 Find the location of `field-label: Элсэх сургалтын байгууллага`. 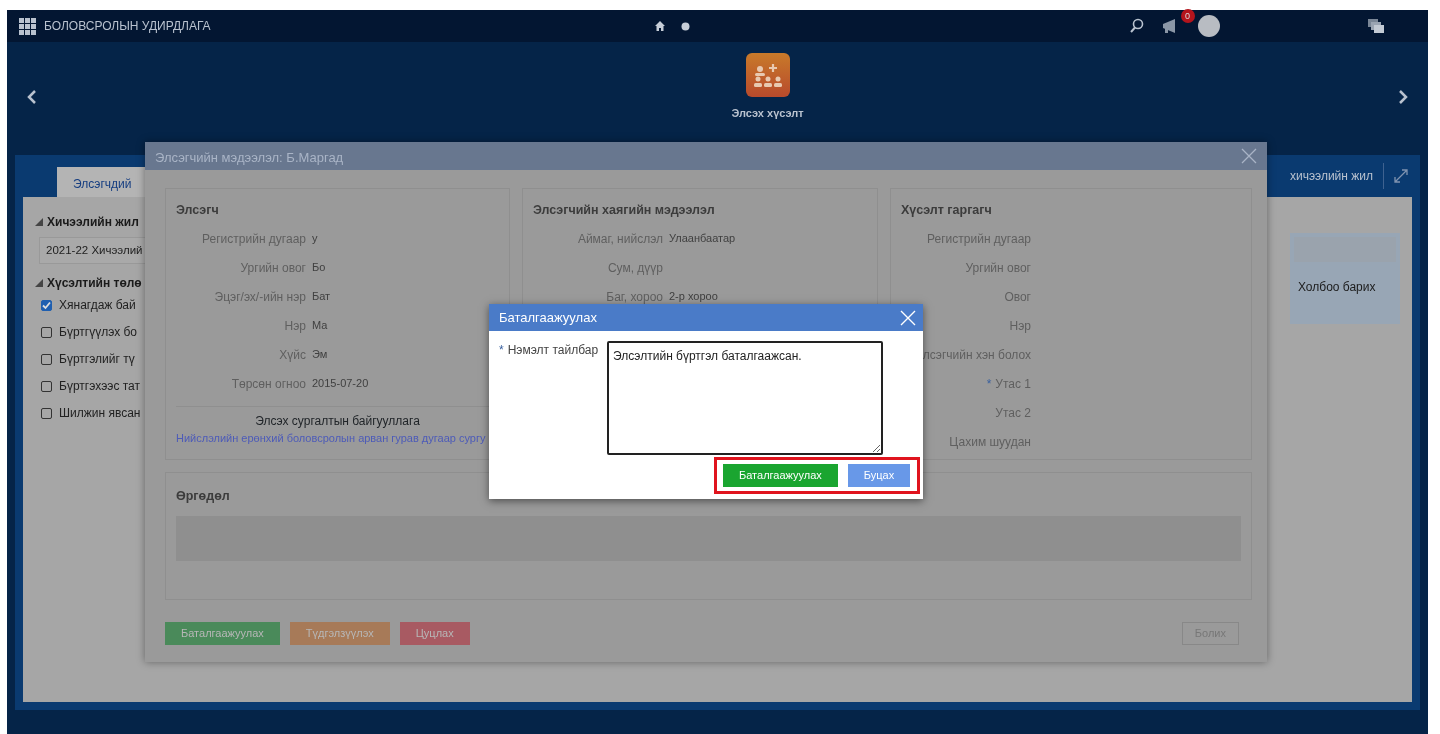

field-label: Элсэх сургалтын байгууллага is located at coordinates (337, 421).